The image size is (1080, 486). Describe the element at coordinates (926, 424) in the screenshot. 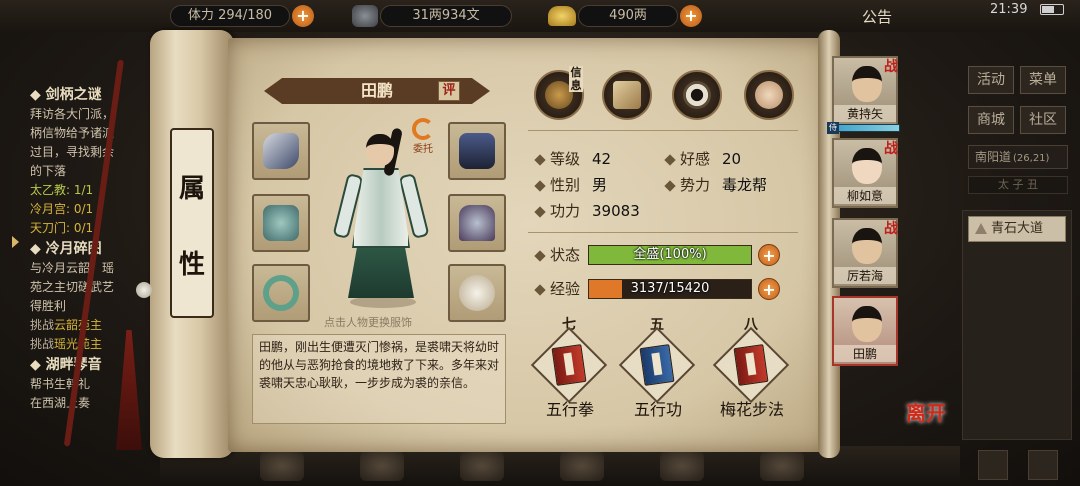

I see `leave-button: 离开` at that location.